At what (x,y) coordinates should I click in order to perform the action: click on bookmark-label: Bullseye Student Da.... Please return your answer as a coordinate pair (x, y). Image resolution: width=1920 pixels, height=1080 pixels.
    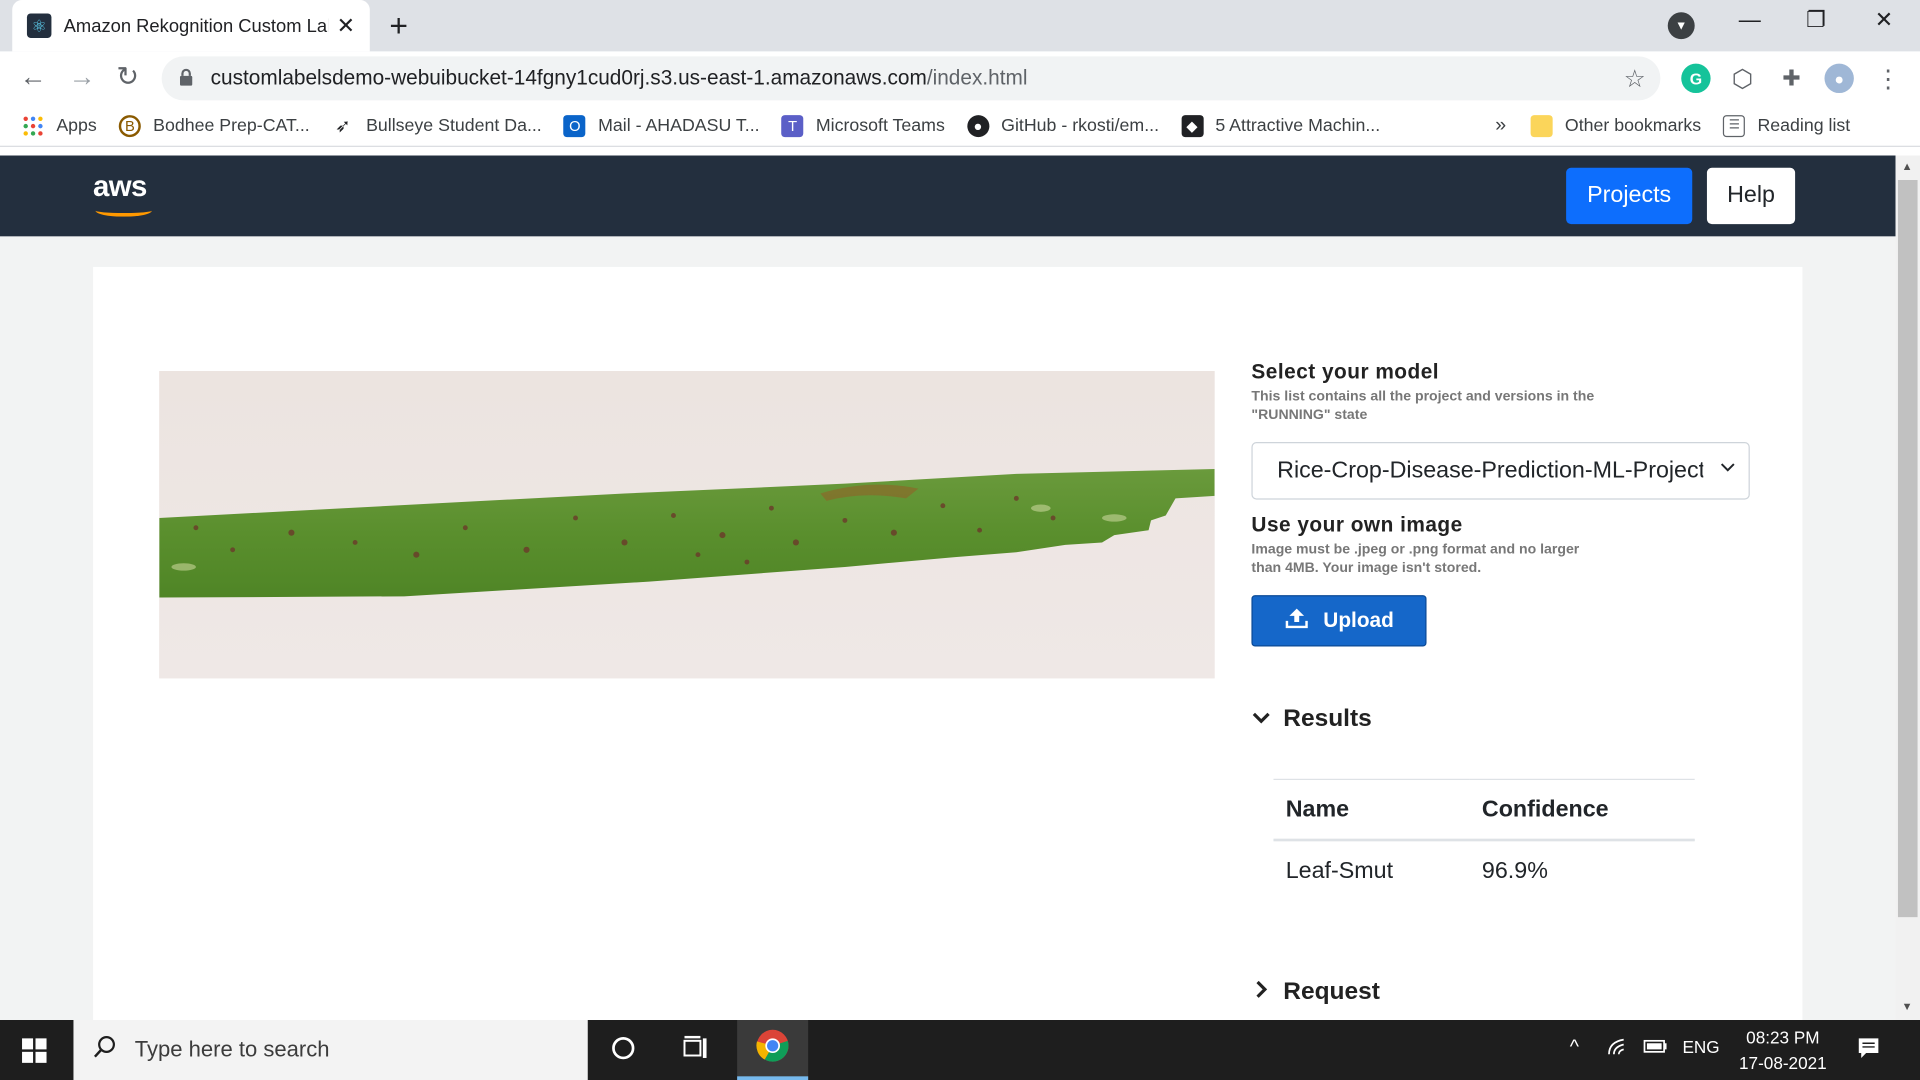
    Looking at the image, I should click on (454, 125).